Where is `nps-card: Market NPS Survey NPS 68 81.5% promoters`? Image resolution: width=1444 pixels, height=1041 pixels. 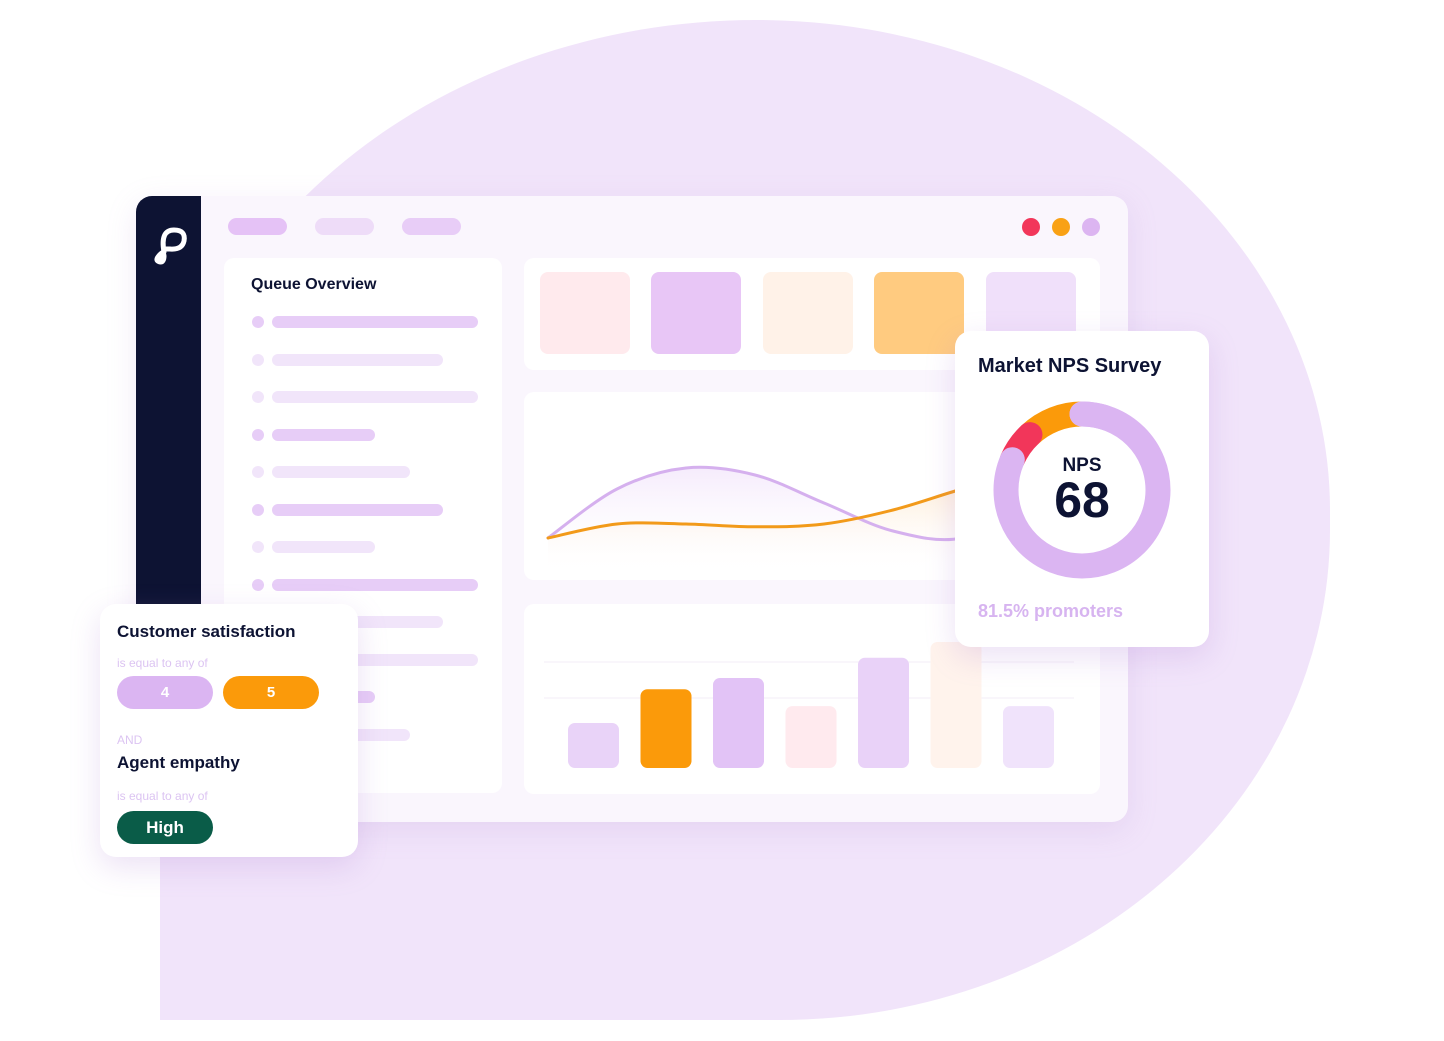
nps-card: Market NPS Survey NPS 68 81.5% promoters is located at coordinates (1082, 489).